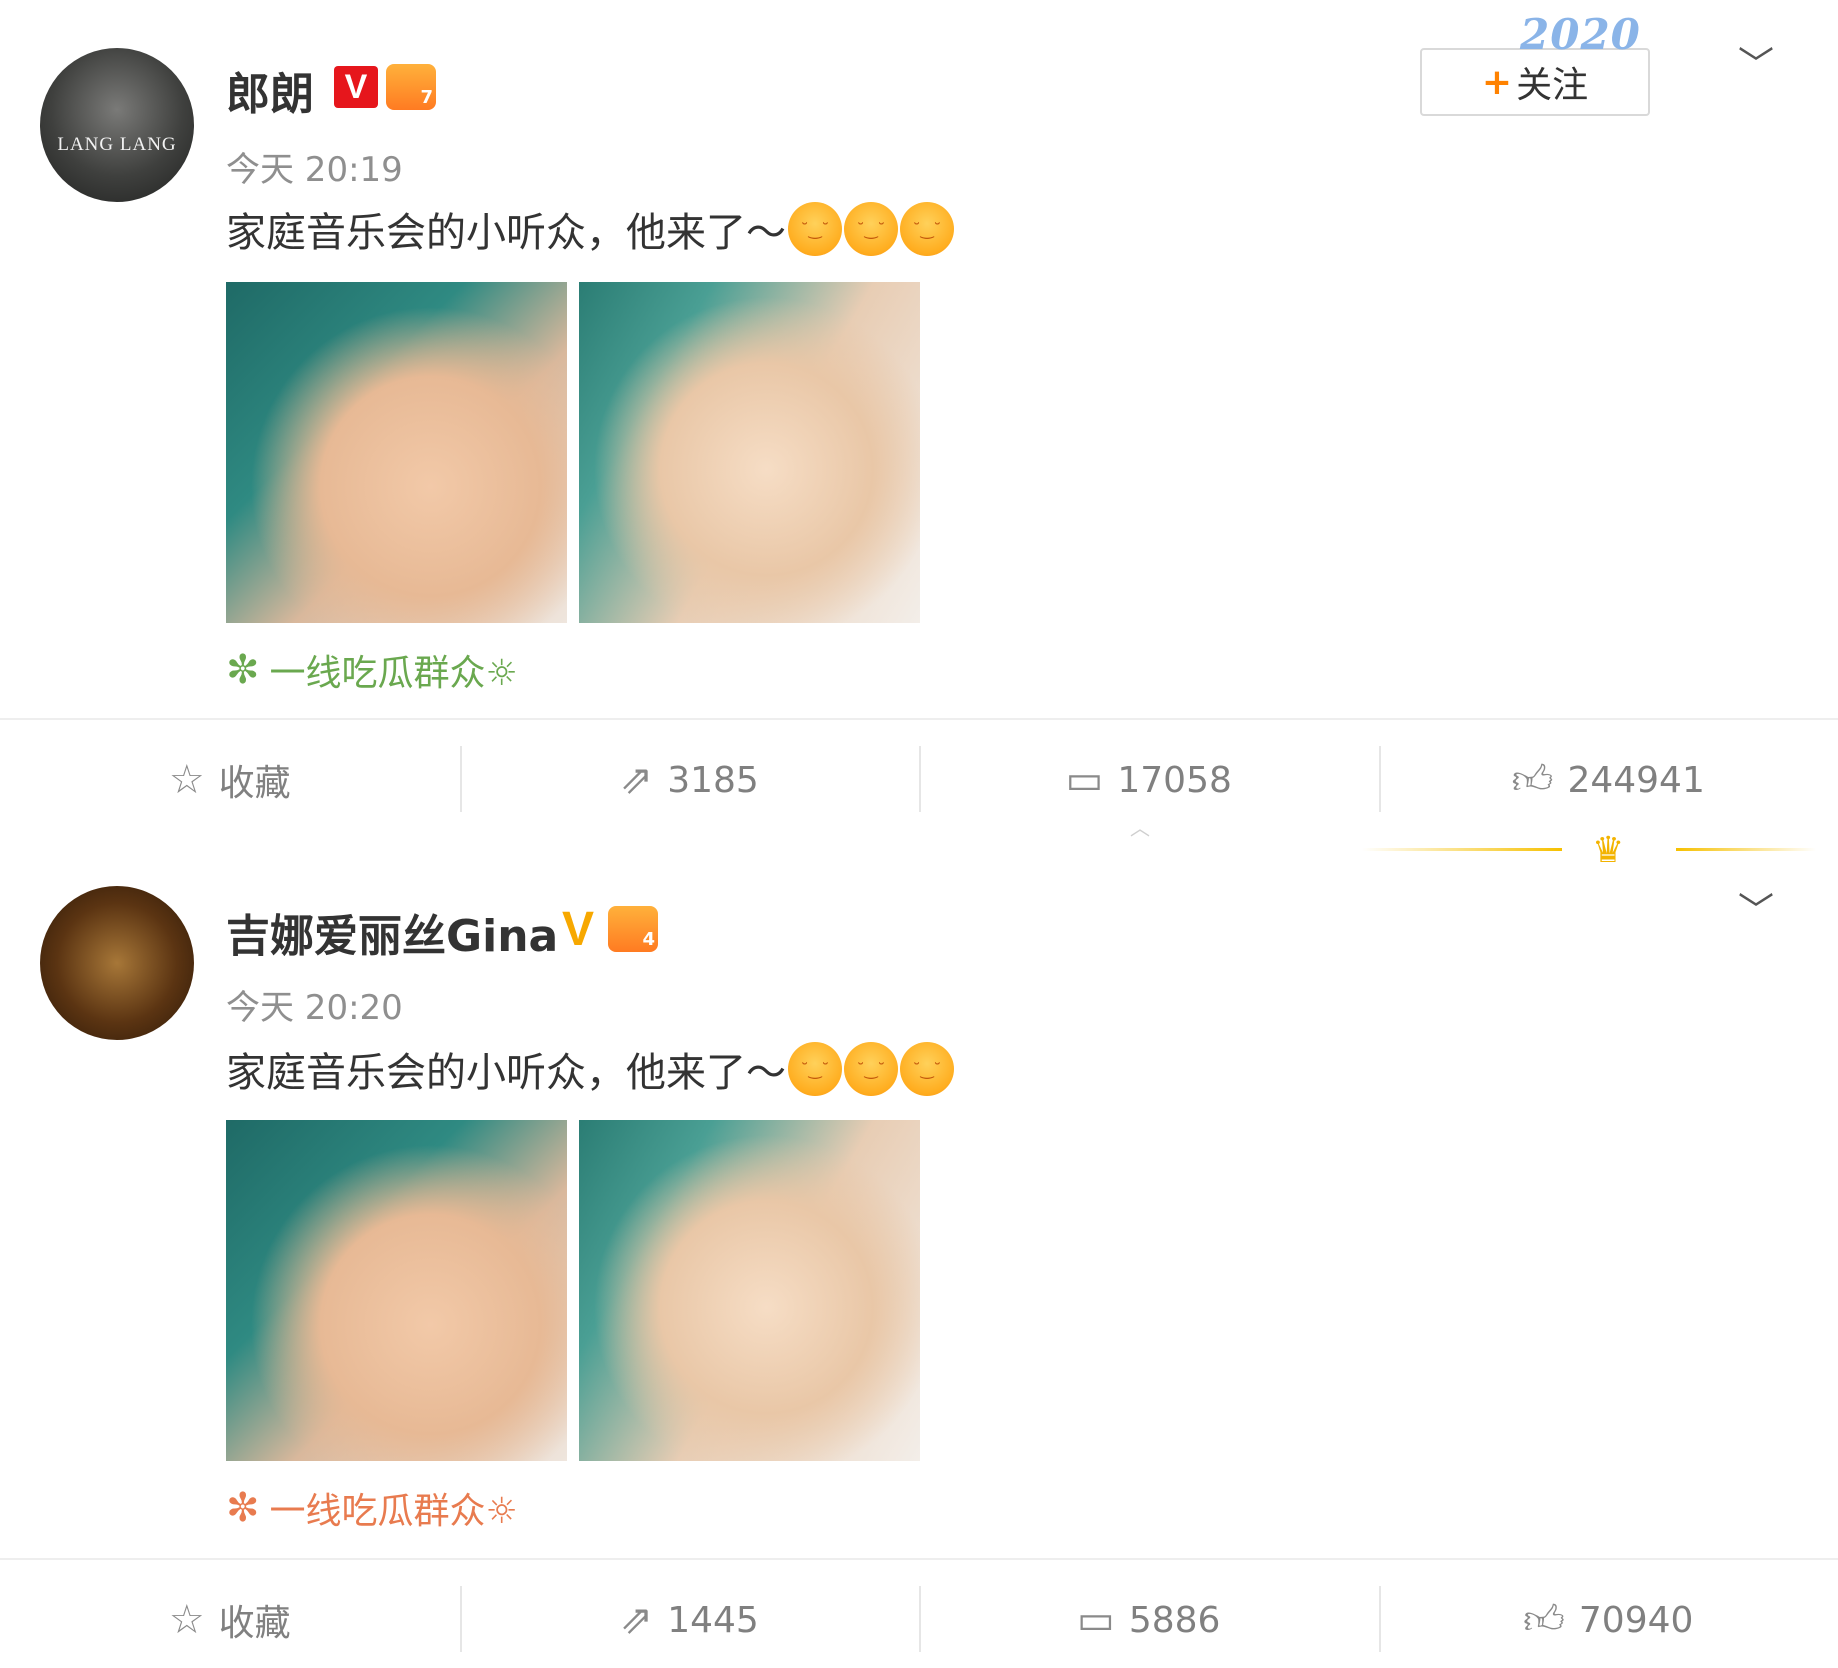  I want to click on comment-count: 17058, so click(1174, 780).